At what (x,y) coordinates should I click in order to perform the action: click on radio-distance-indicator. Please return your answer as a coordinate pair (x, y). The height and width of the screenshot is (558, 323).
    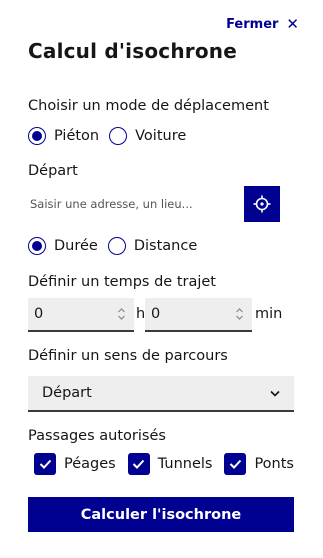
    Looking at the image, I should click on (116, 246).